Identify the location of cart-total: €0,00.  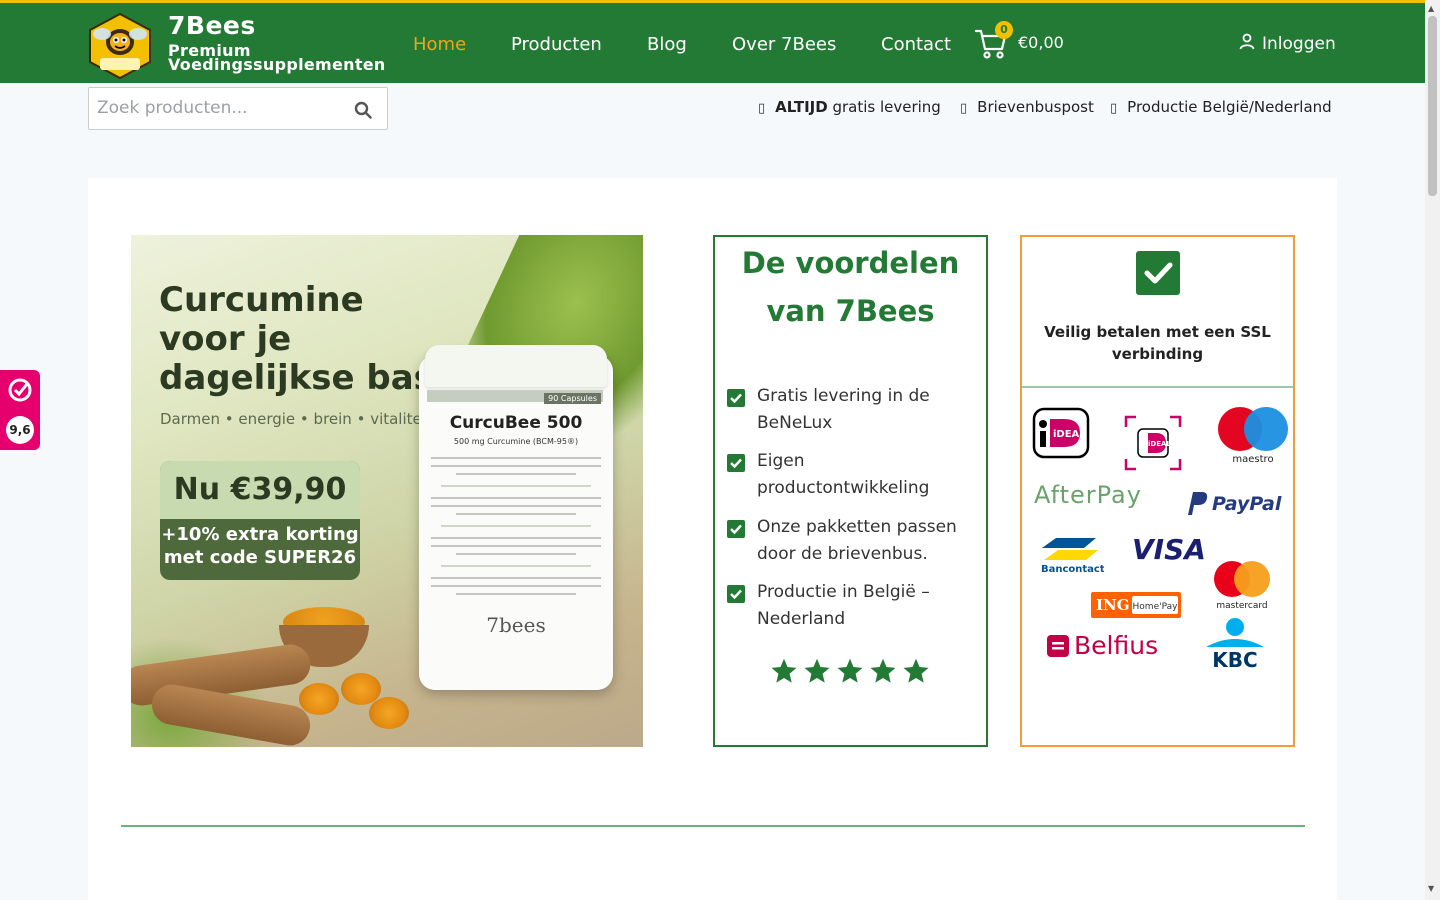
(1041, 42).